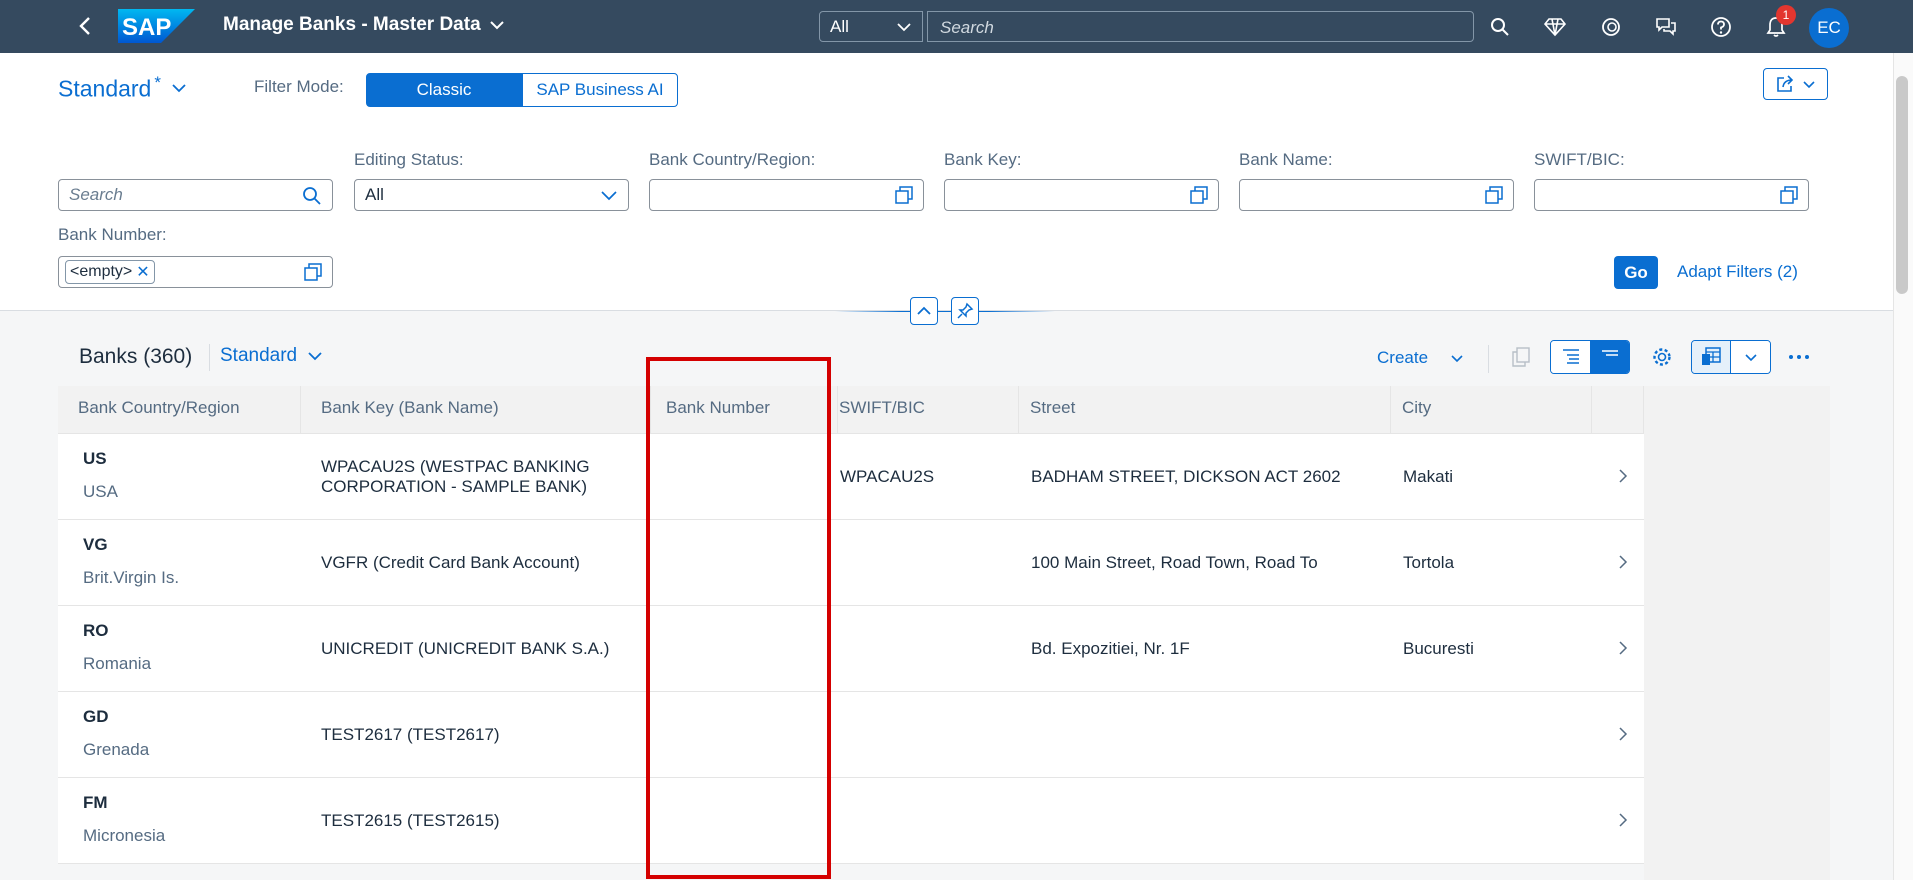 The height and width of the screenshot is (880, 1913). I want to click on help-button, so click(1721, 27).